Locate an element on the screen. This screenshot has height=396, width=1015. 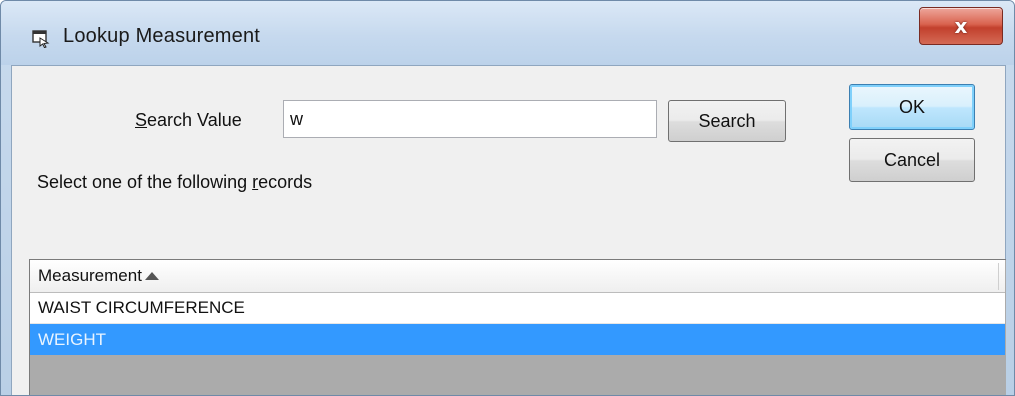
cancel-button: Cancel is located at coordinates (912, 160).